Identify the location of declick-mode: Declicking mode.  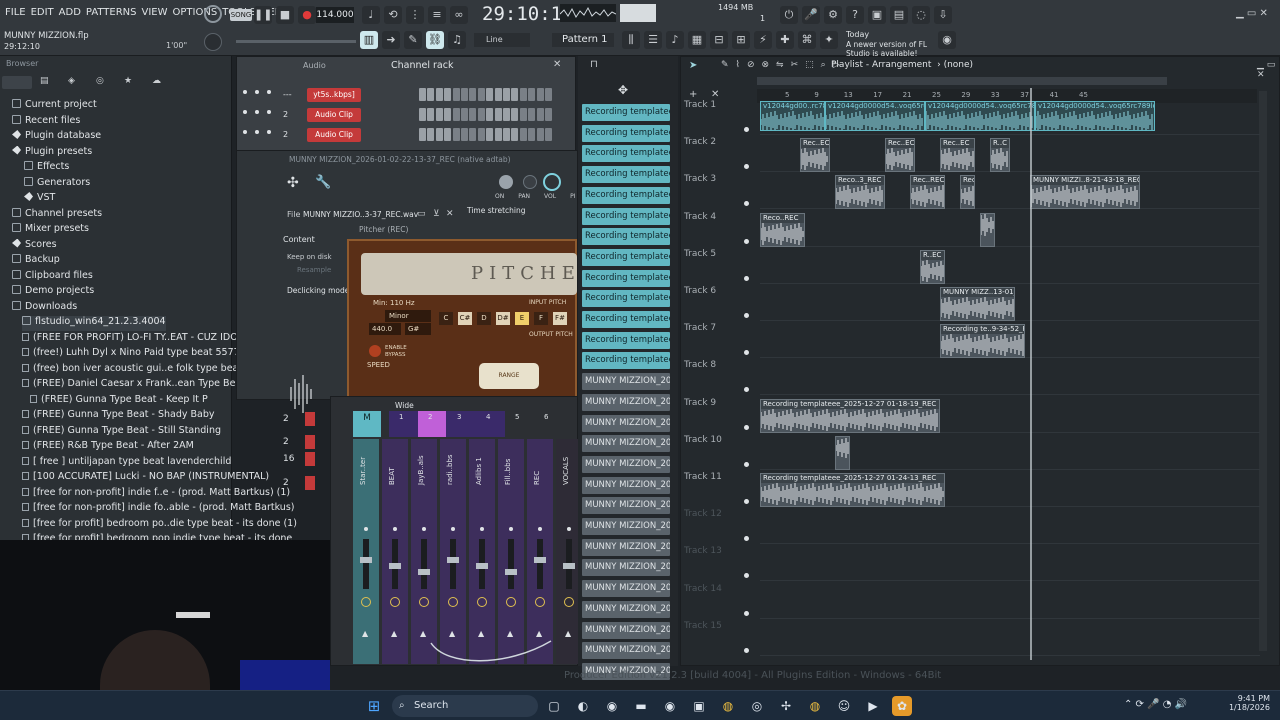
(318, 290).